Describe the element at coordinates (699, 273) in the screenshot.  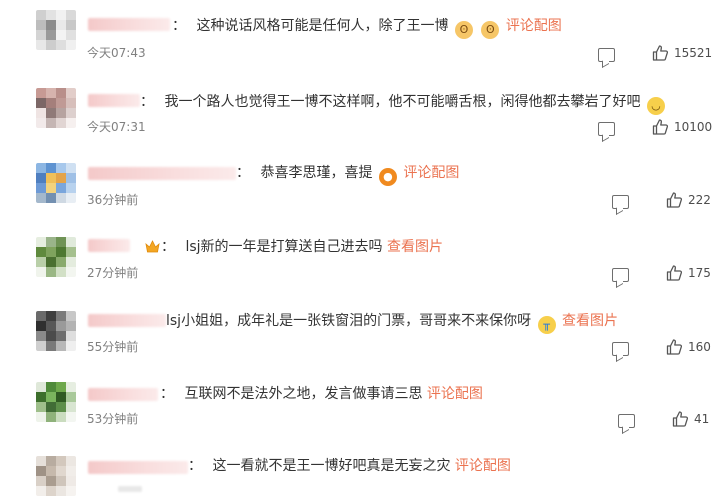
I see `like-count: 175` at that location.